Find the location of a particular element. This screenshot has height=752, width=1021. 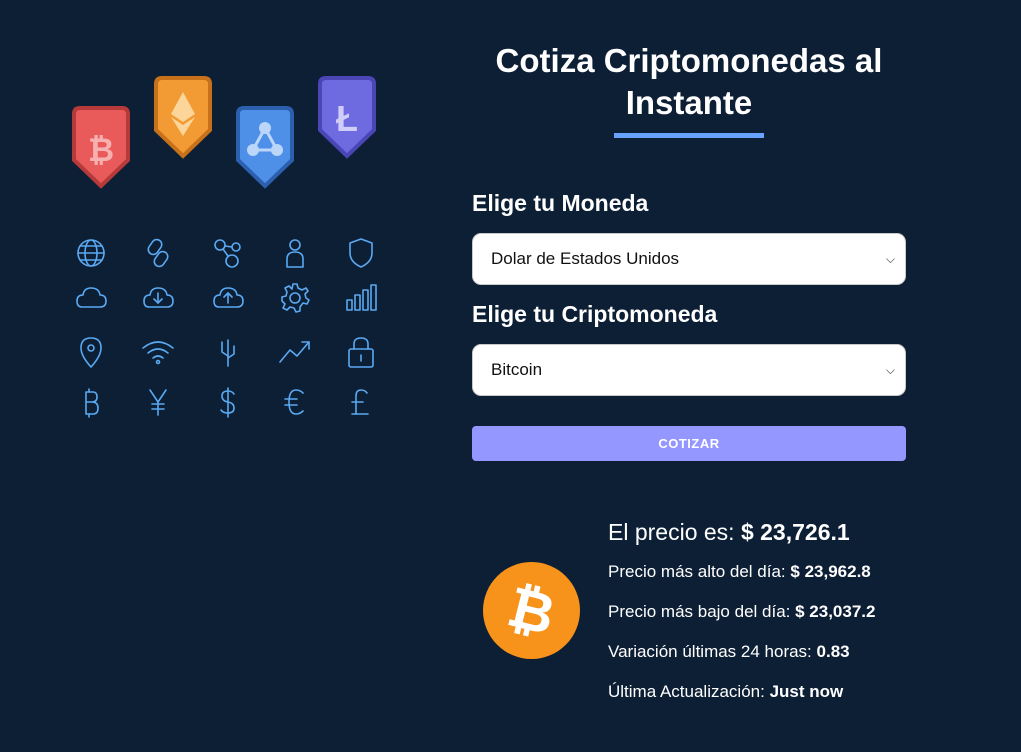

change-label: Variación últimas 24 horas: is located at coordinates (710, 651).